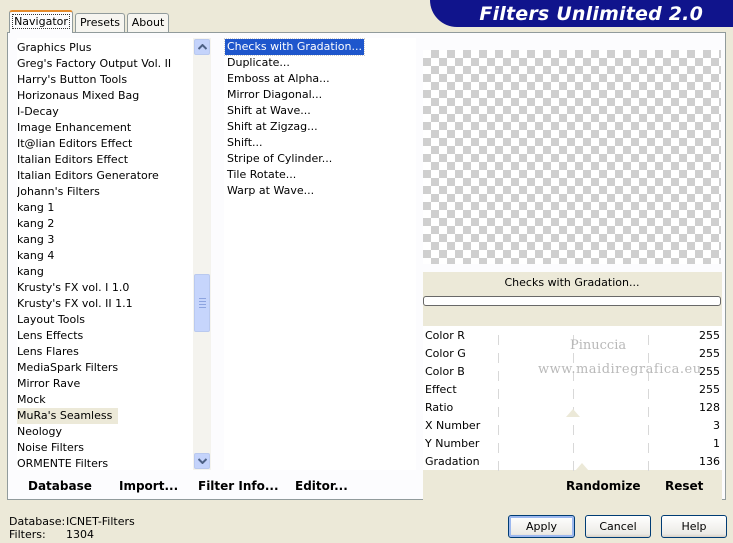 The image size is (733, 543). I want to click on category-item: Italian Editors Effect, so click(72, 160).